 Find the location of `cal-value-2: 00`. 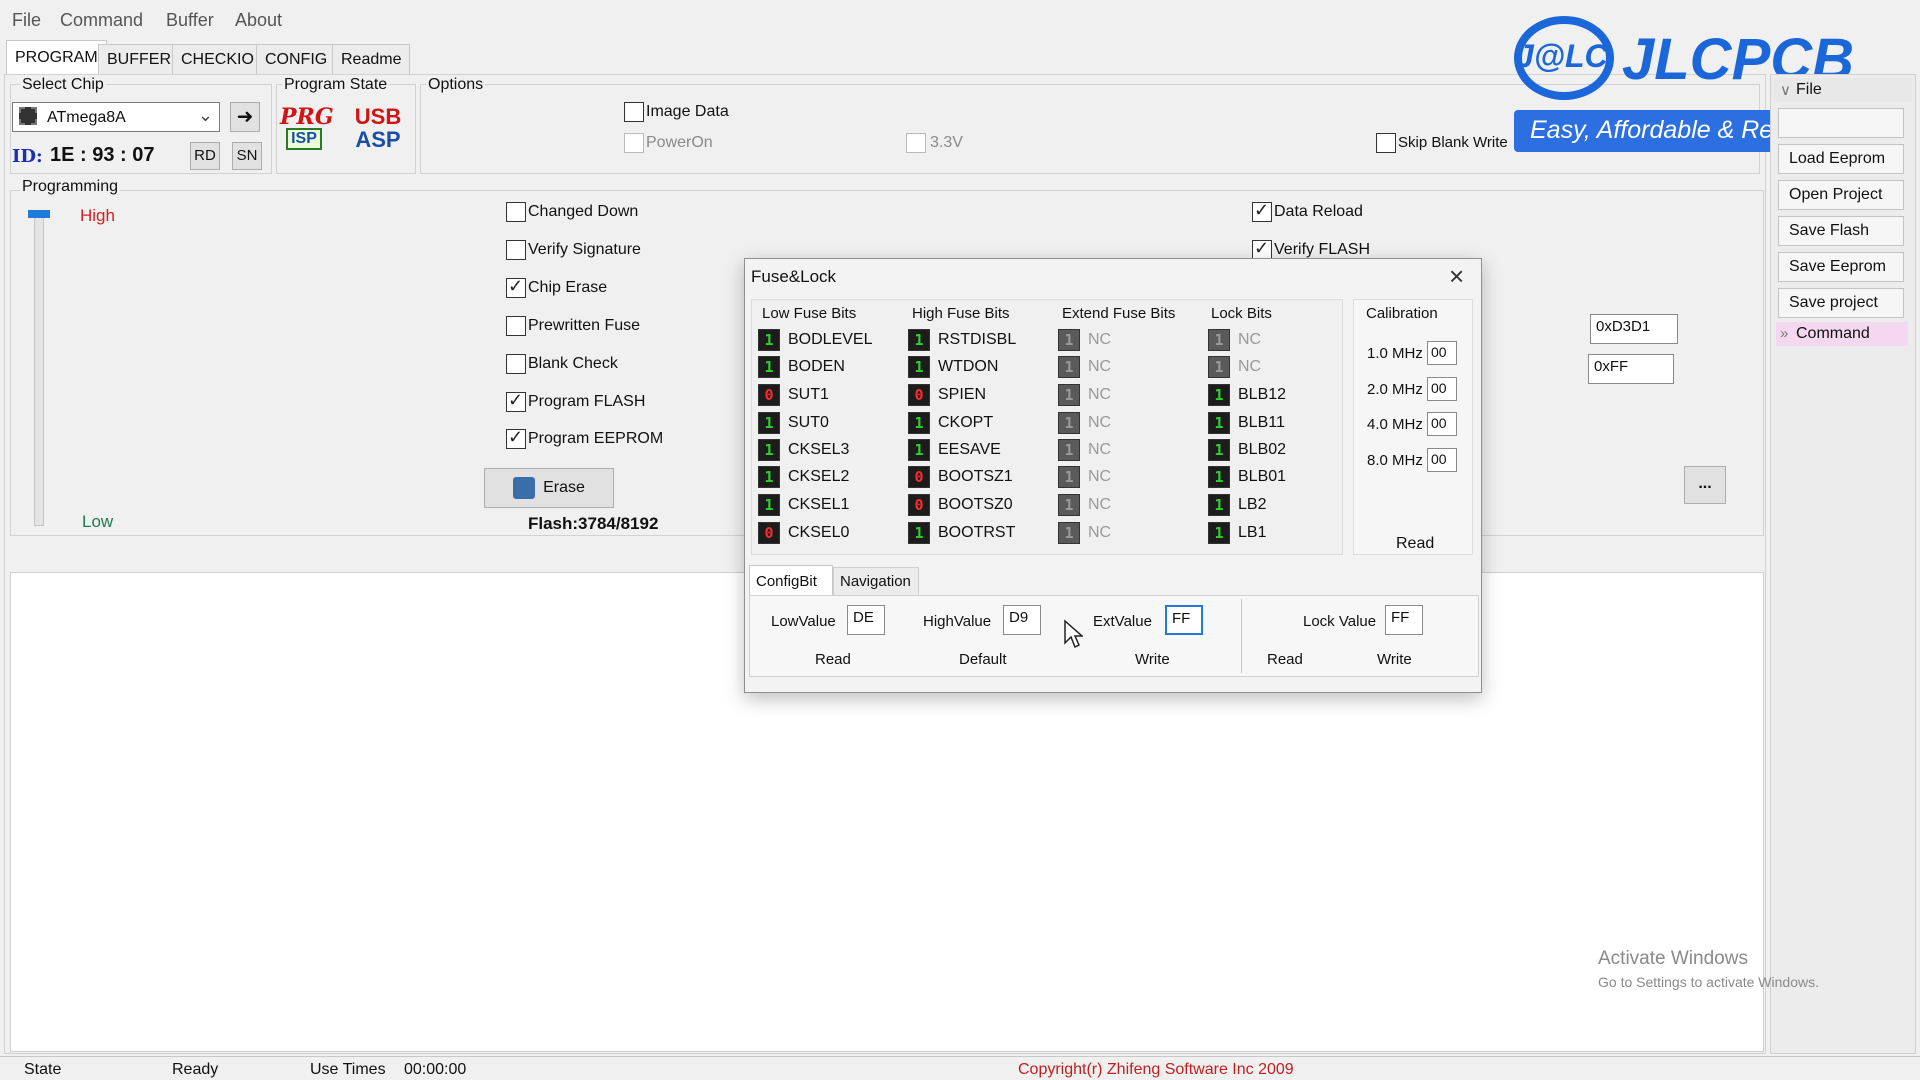

cal-value-2: 00 is located at coordinates (1442, 389).